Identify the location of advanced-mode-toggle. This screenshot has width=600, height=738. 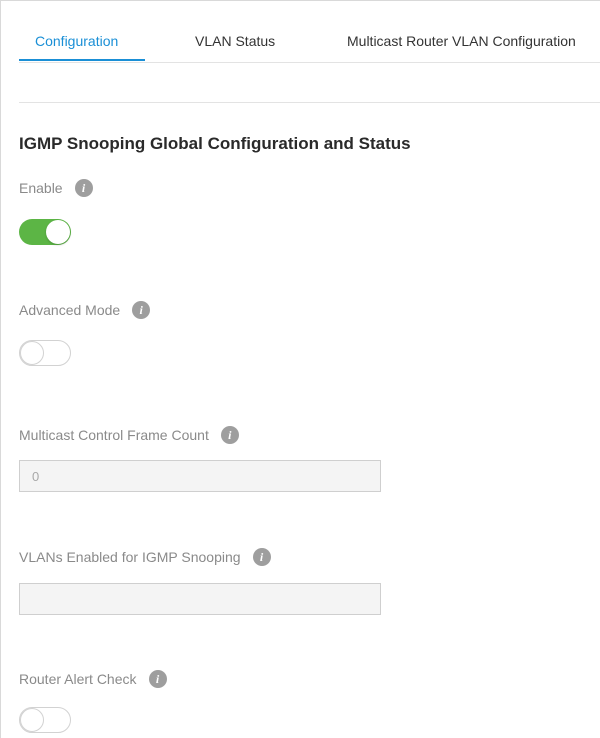
(45, 353).